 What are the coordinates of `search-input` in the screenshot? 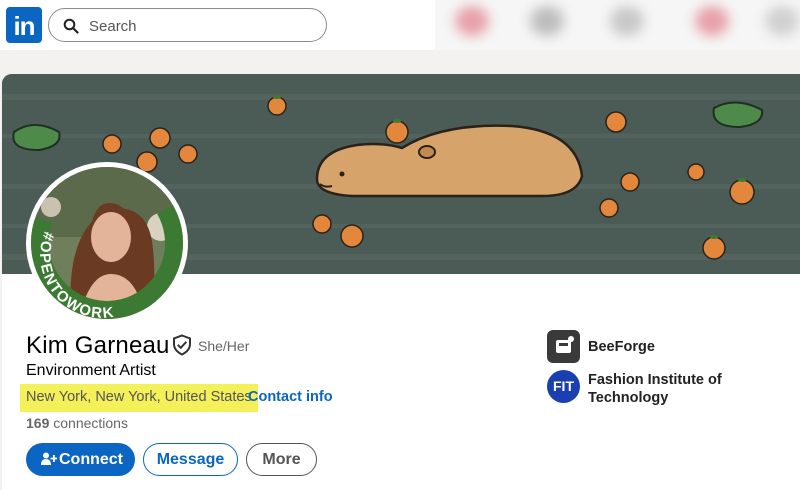 It's located at (199, 26).